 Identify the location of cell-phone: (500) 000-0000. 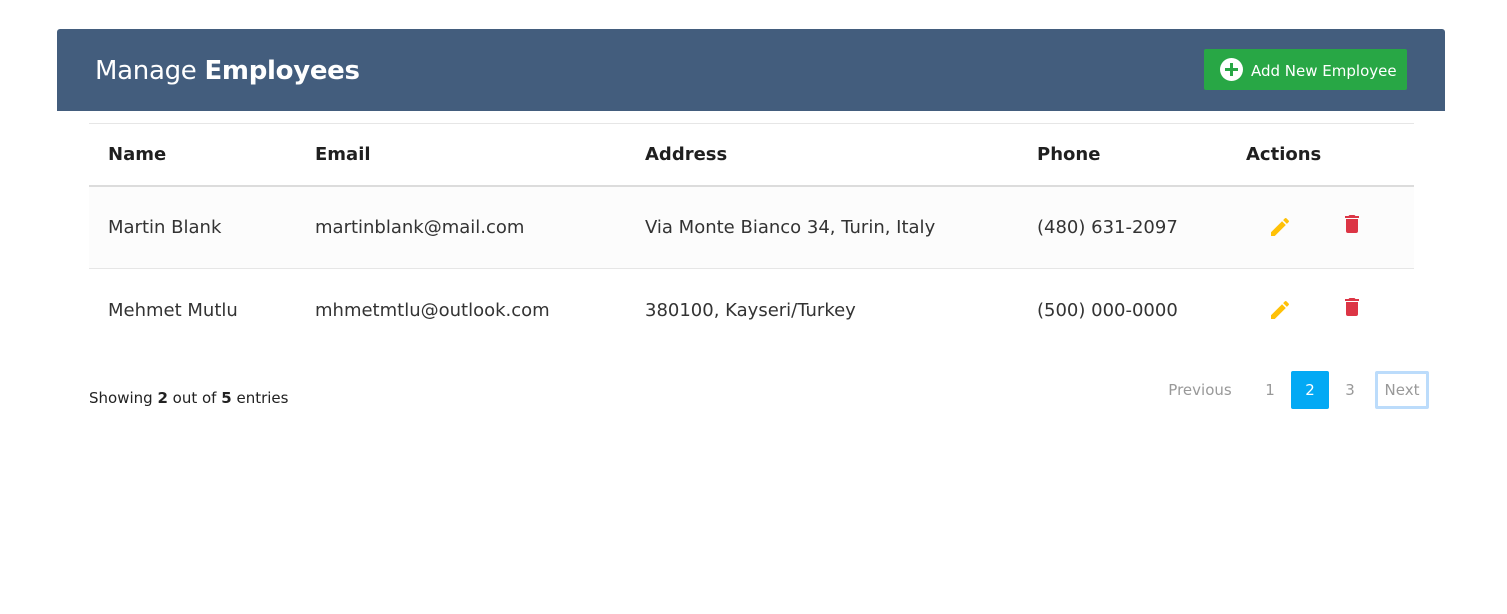
(1107, 310).